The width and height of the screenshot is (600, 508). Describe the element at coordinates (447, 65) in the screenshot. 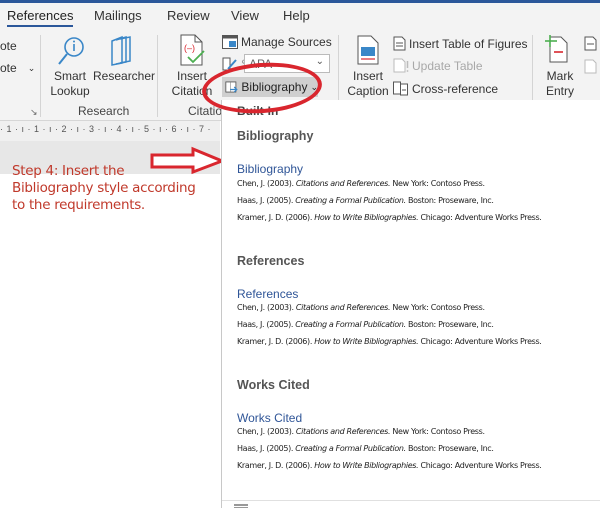

I see `update-table-label: Update Table` at that location.